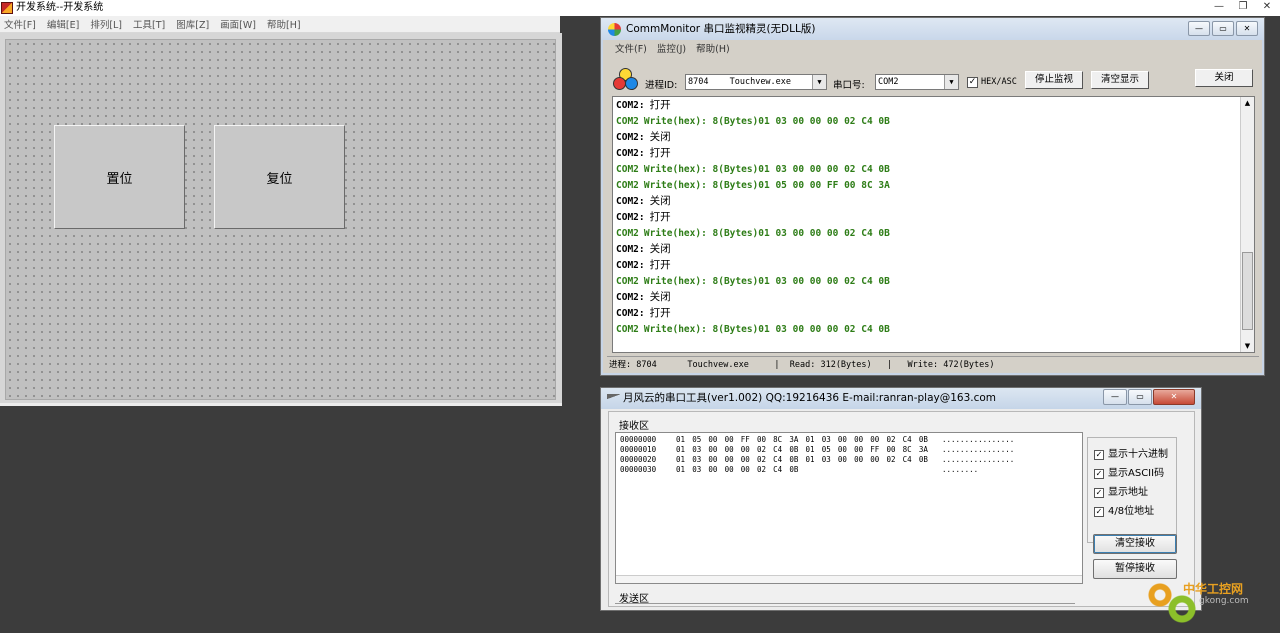  Describe the element at coordinates (1054, 80) in the screenshot. I see `stop-monitor-button: 停止监视` at that location.